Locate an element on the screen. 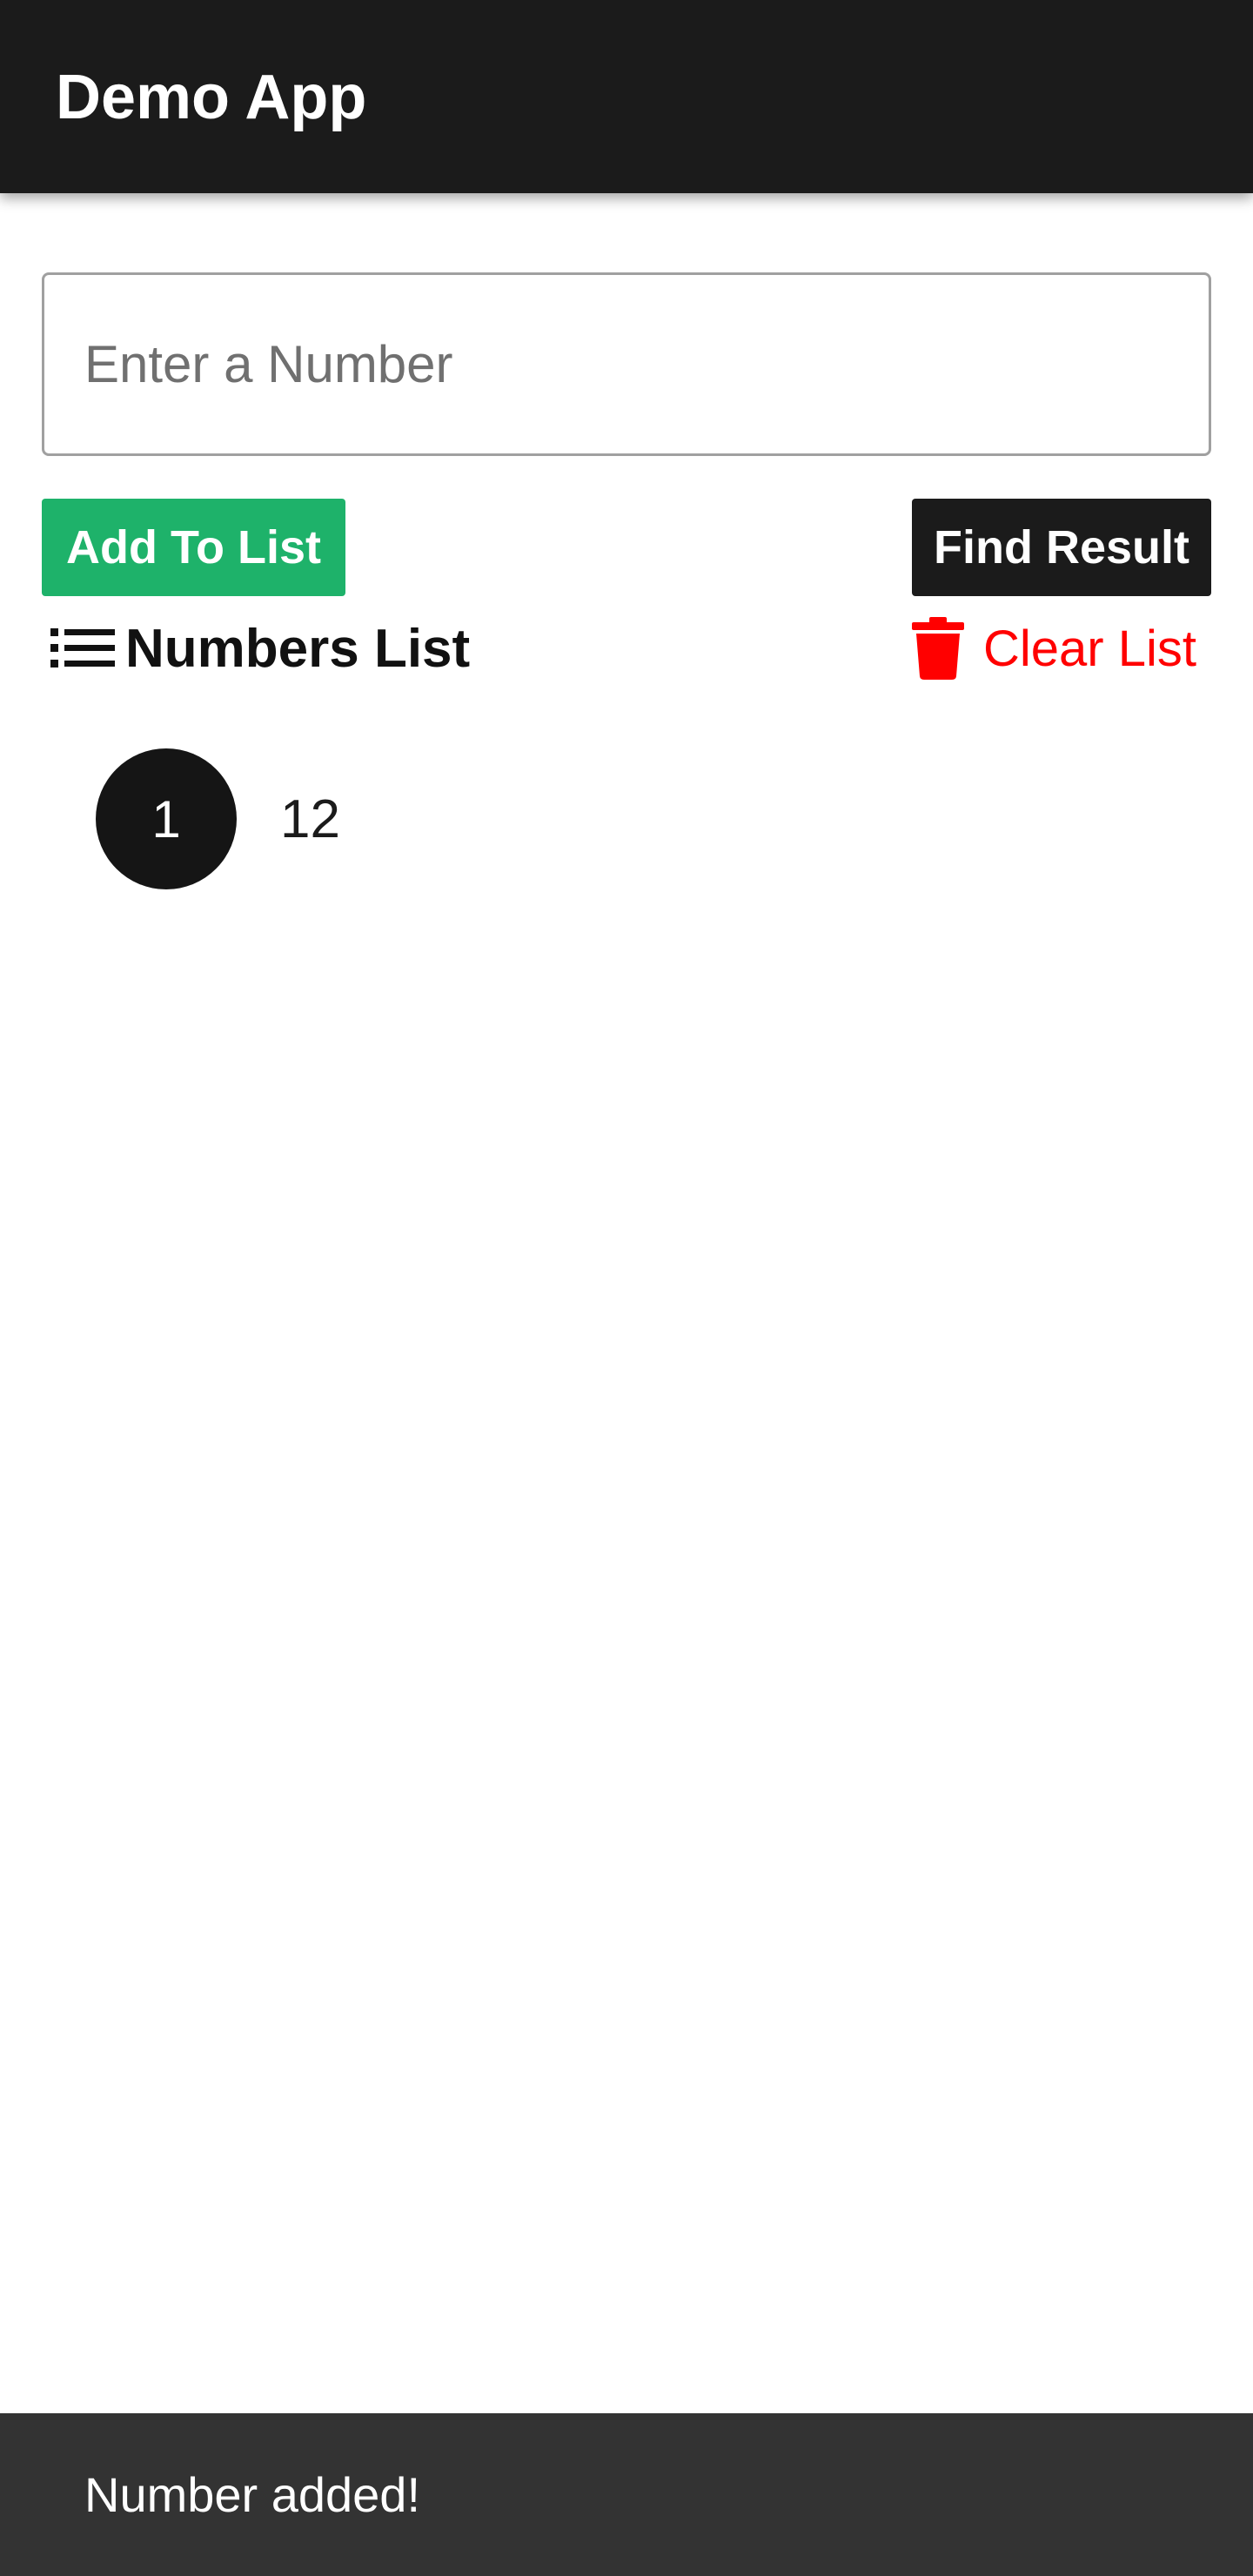 This screenshot has width=1253, height=2576. numbers-list-title: Numbers List is located at coordinates (298, 648).